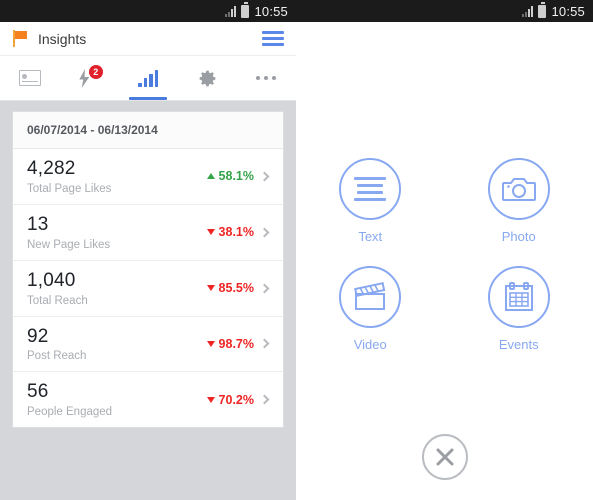  I want to click on action-label: Text, so click(370, 236).